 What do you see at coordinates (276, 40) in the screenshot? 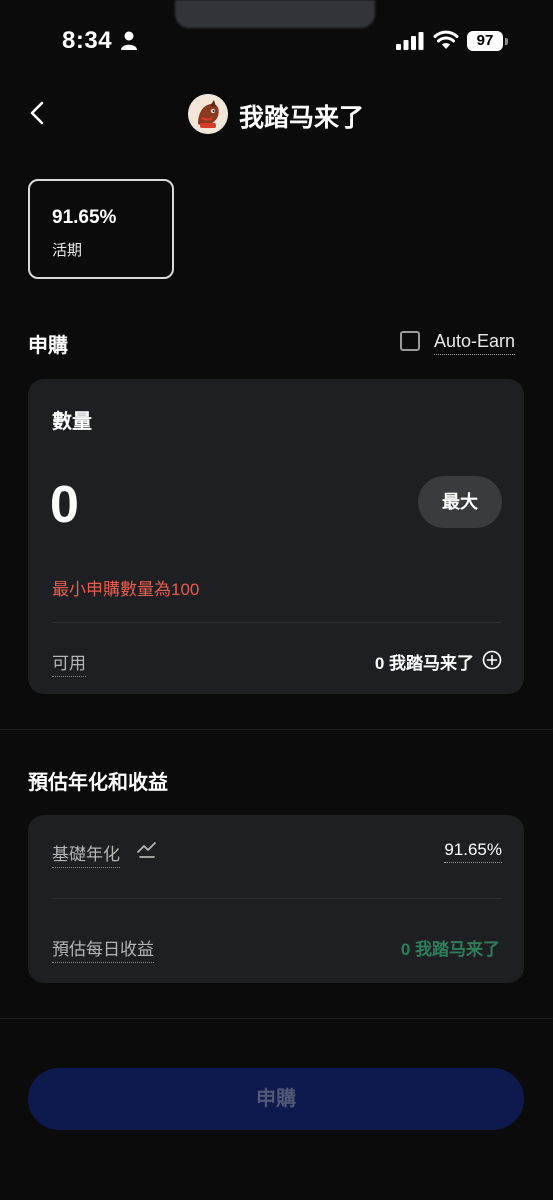
I see `status-bar: 8:34 97` at bounding box center [276, 40].